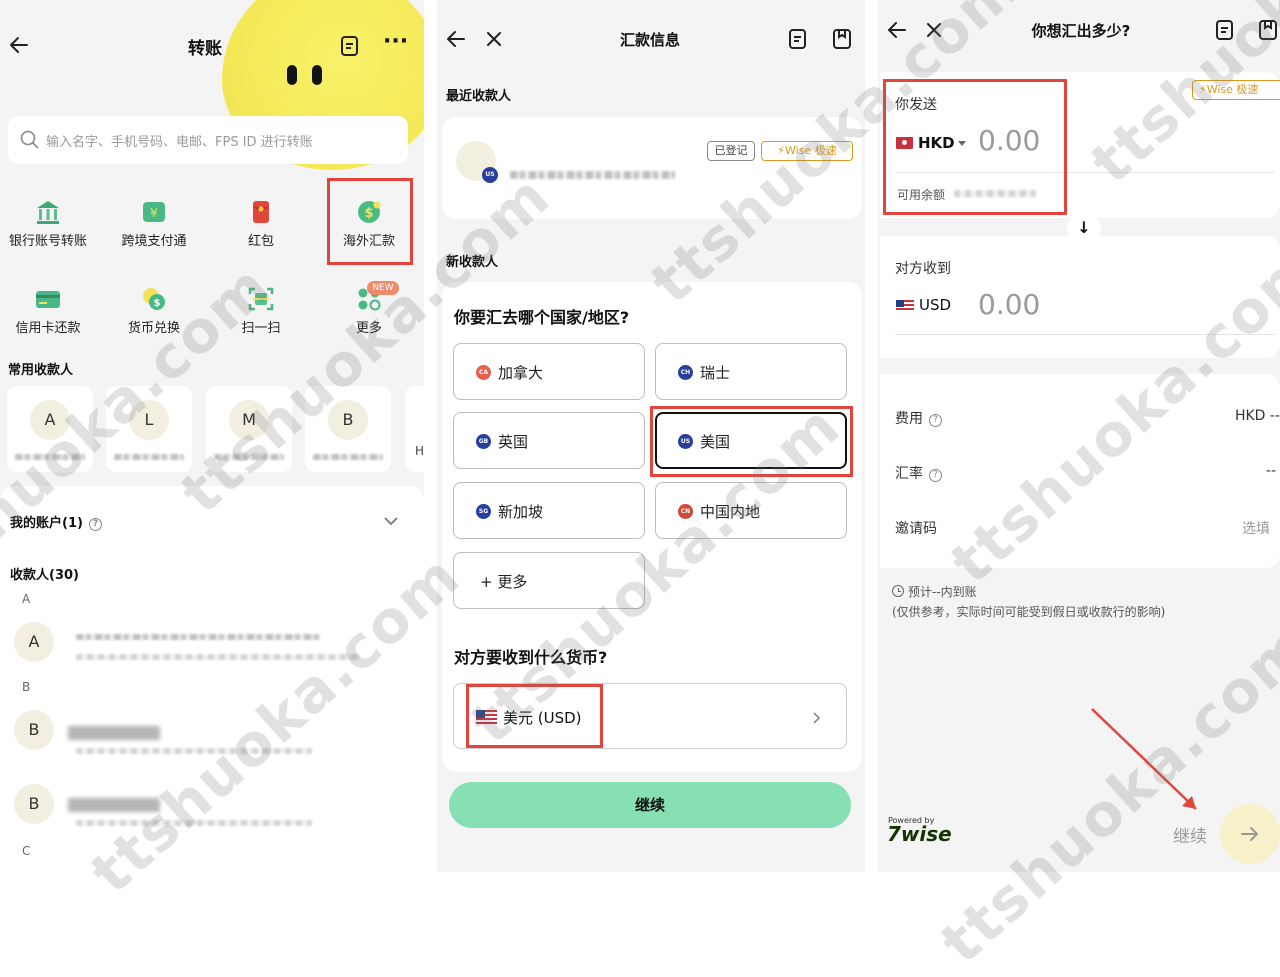 Image resolution: width=1280 pixels, height=977 pixels. I want to click on service-label: 信用卡还款, so click(48, 328).